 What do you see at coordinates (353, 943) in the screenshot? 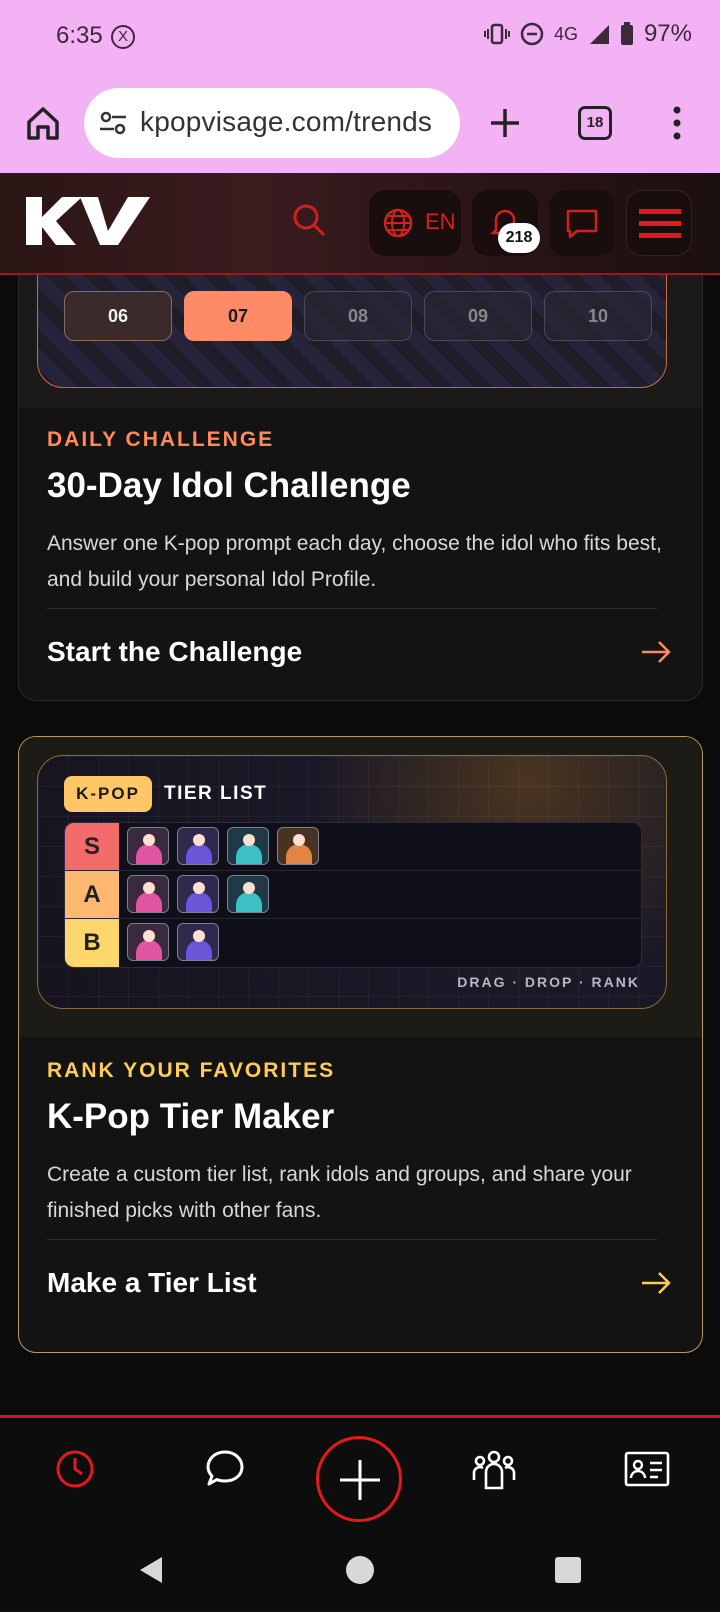
I see `tier-row-b: B` at bounding box center [353, 943].